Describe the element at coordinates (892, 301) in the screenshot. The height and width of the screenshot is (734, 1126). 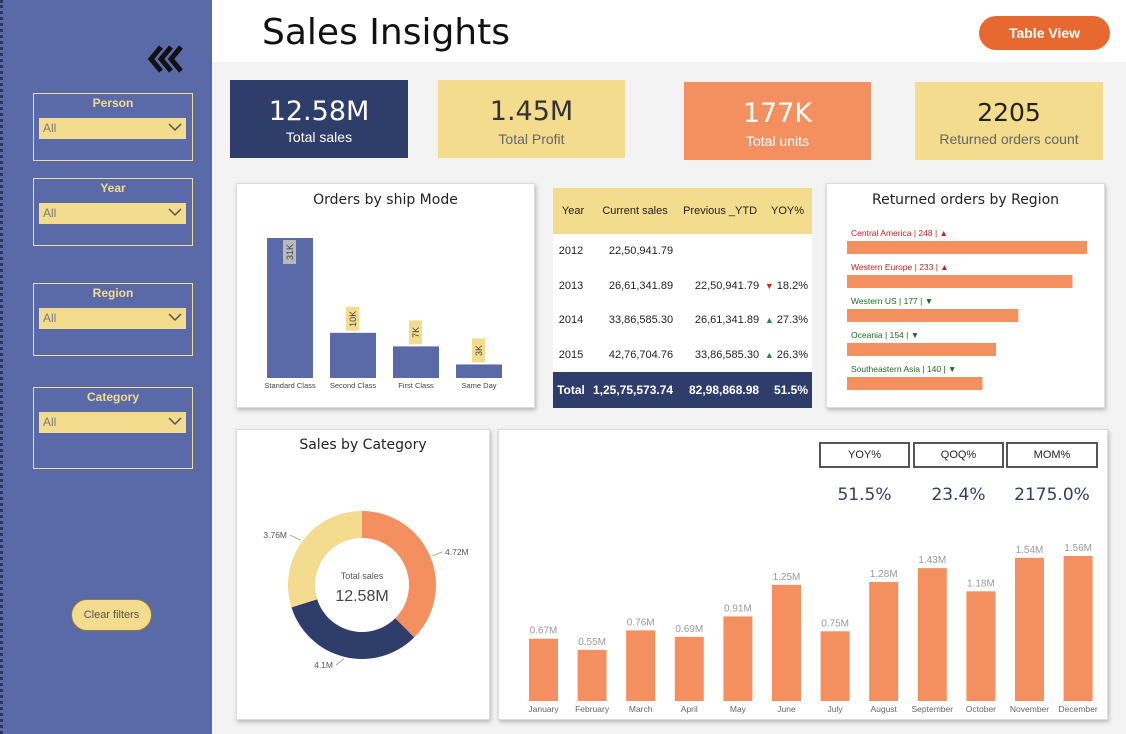
I see `region-label: Western US | 177 | ▼` at that location.